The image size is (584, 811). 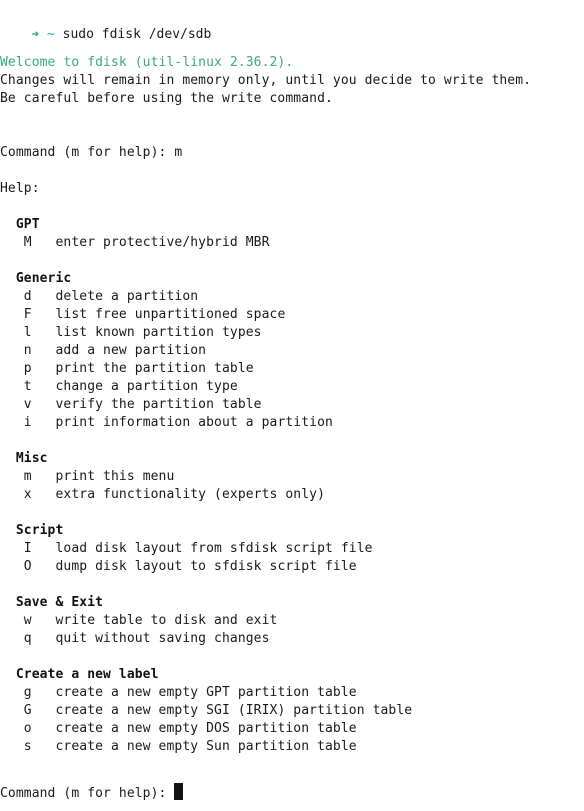 What do you see at coordinates (292, 477) in the screenshot?
I see `help-entry-row: m print this menu` at bounding box center [292, 477].